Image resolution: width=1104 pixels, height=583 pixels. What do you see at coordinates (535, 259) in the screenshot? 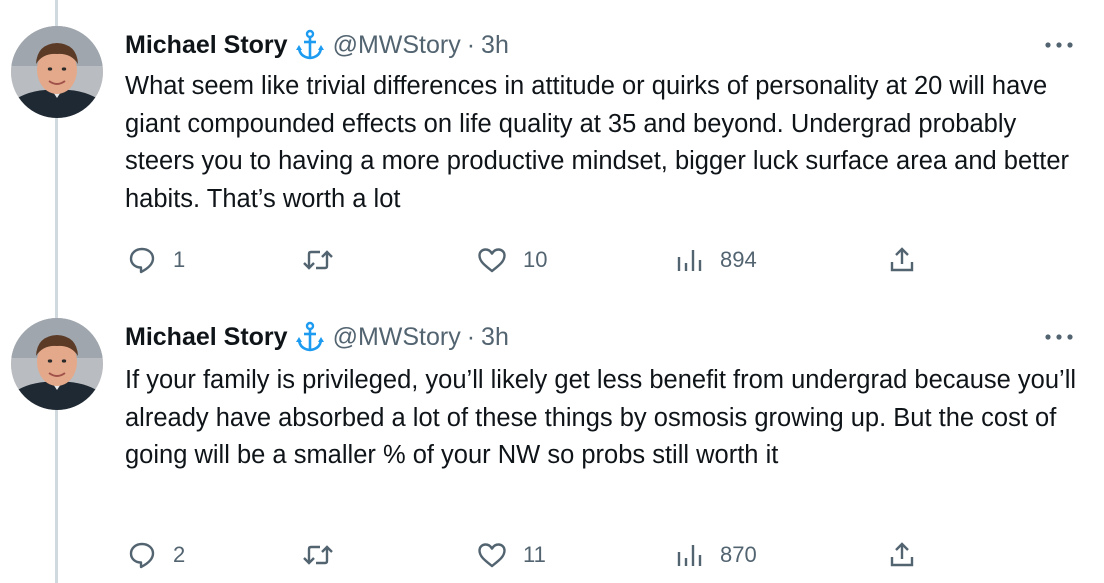
I see `like-count: 10` at bounding box center [535, 259].